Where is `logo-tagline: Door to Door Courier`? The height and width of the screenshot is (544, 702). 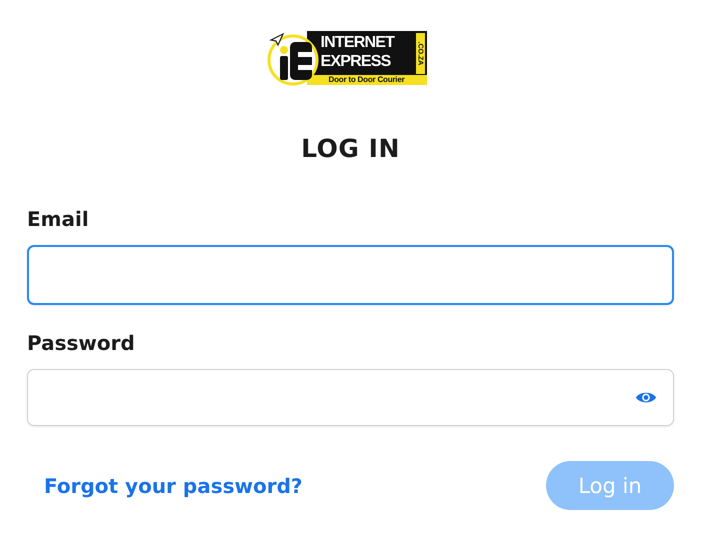 logo-tagline: Door to Door Courier is located at coordinates (366, 80).